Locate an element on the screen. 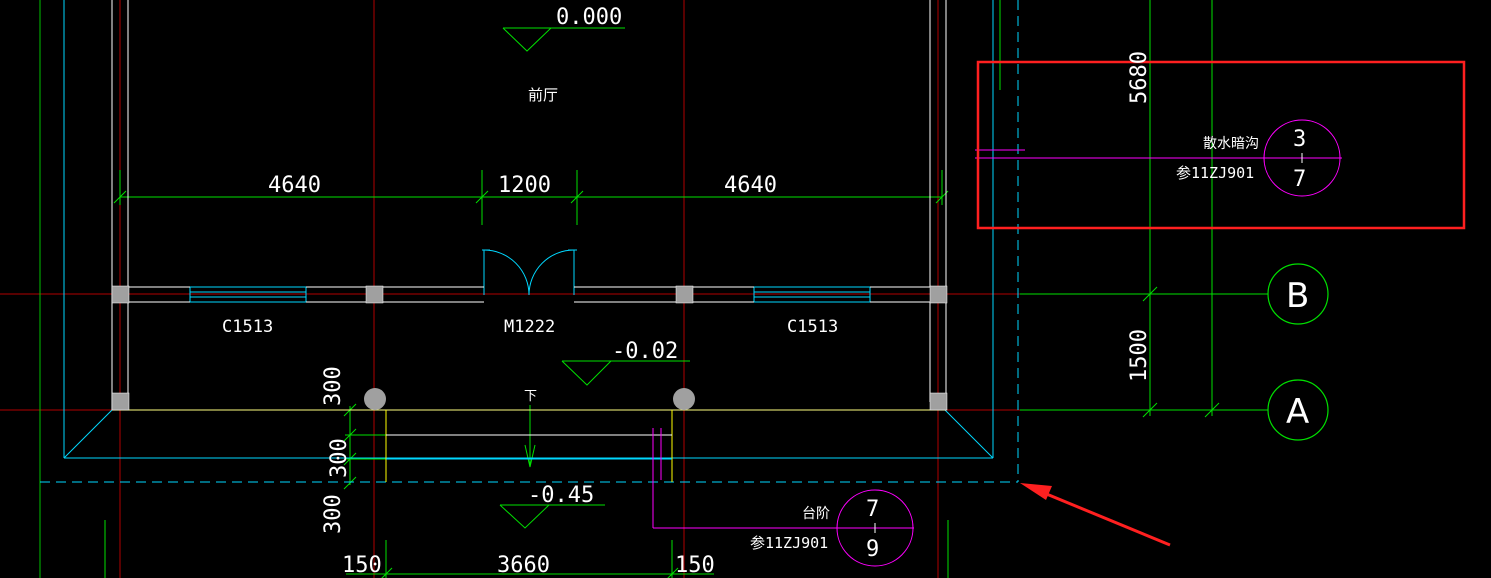 This screenshot has width=1491, height=578. steps is located at coordinates (529, 446).